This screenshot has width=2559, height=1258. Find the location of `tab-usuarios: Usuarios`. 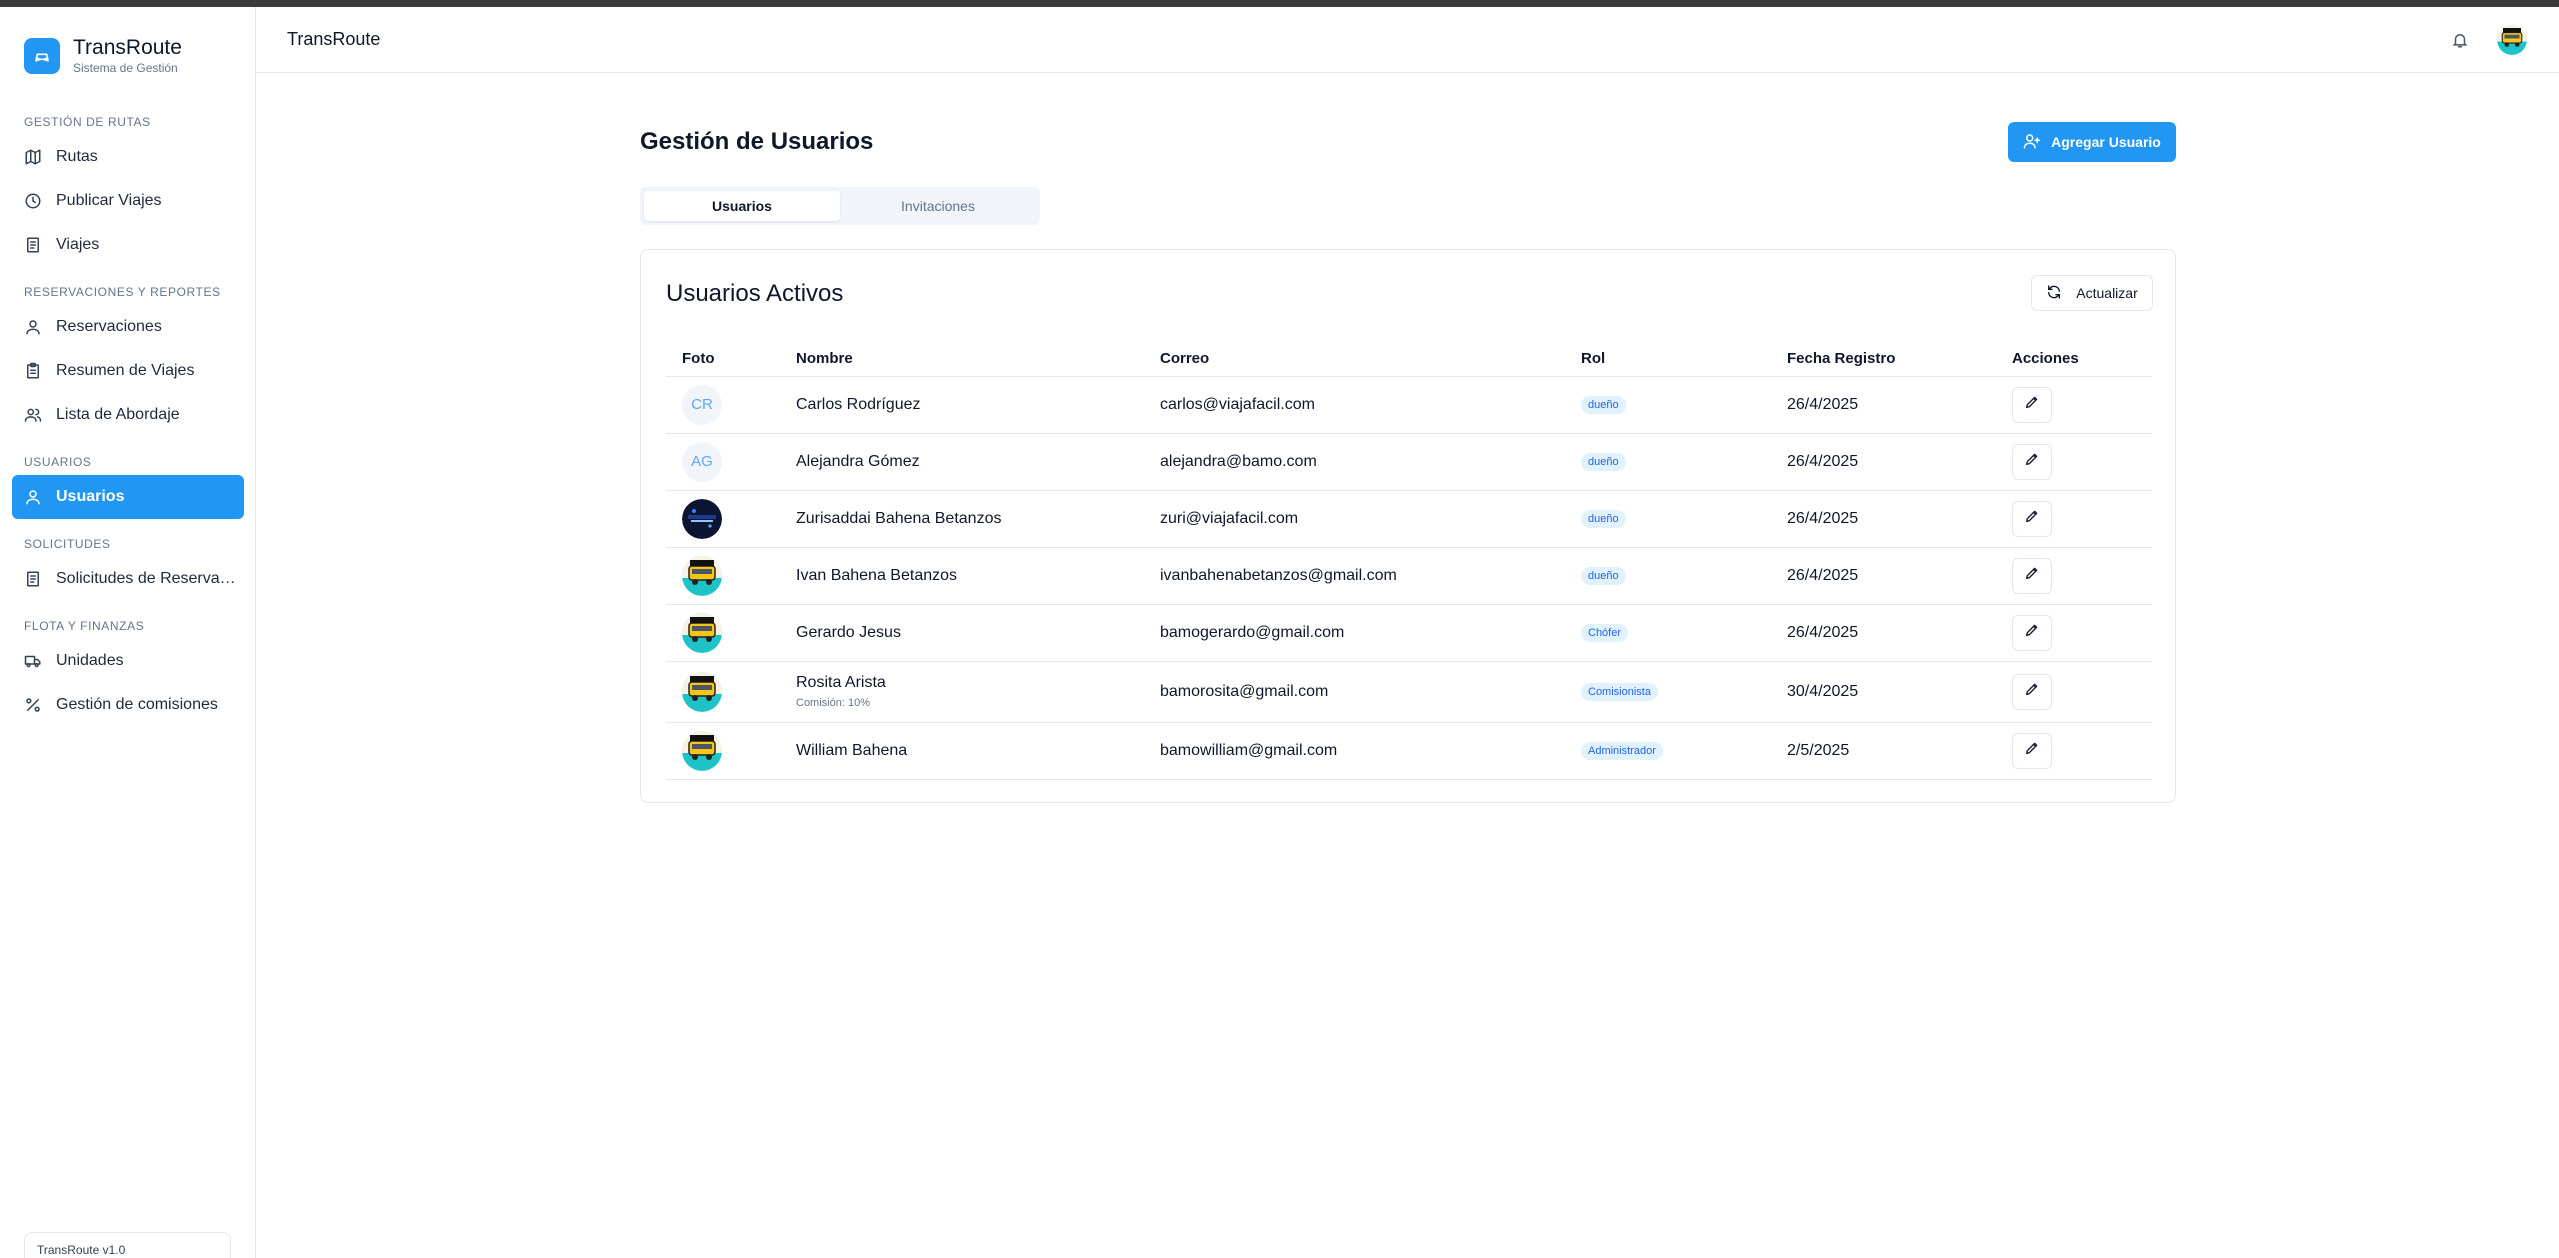

tab-usuarios: Usuarios is located at coordinates (742, 206).